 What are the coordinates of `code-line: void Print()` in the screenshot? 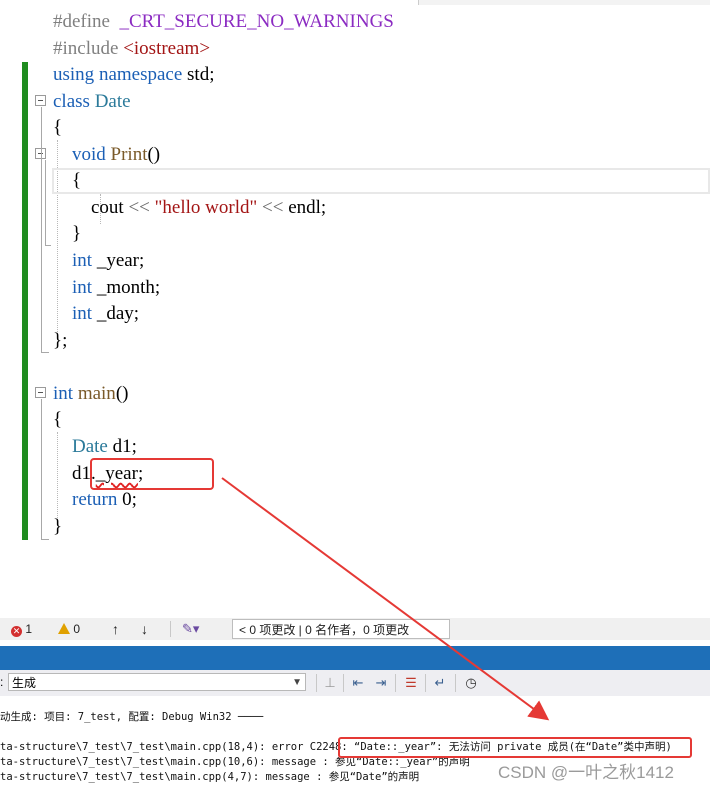 It's located at (106, 155).